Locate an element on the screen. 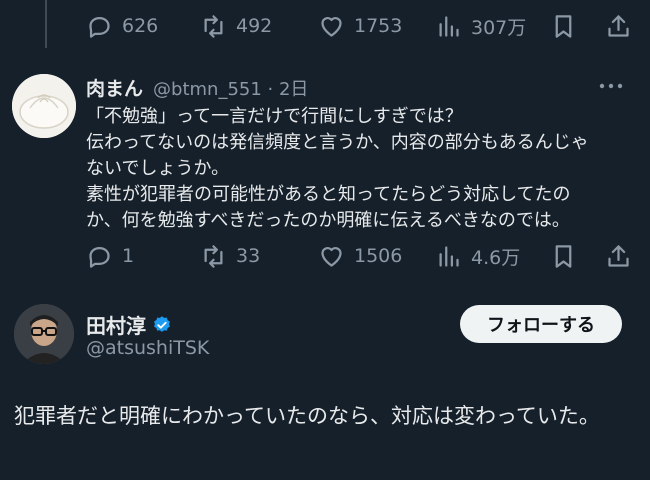  reply-action-bar: 1 33 1506 4.6万 is located at coordinates (325, 256).